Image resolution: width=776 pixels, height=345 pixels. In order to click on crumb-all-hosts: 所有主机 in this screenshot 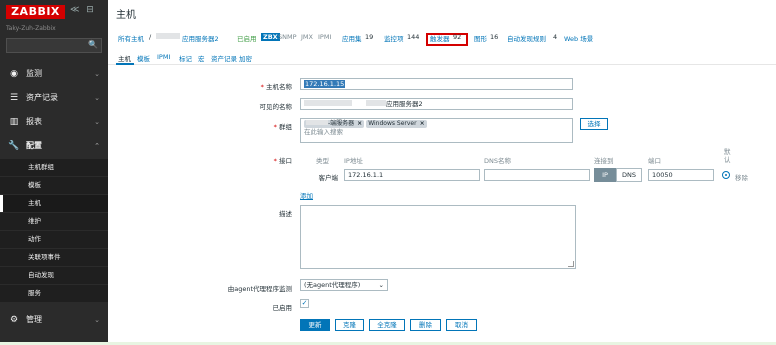, I will do `click(131, 38)`.